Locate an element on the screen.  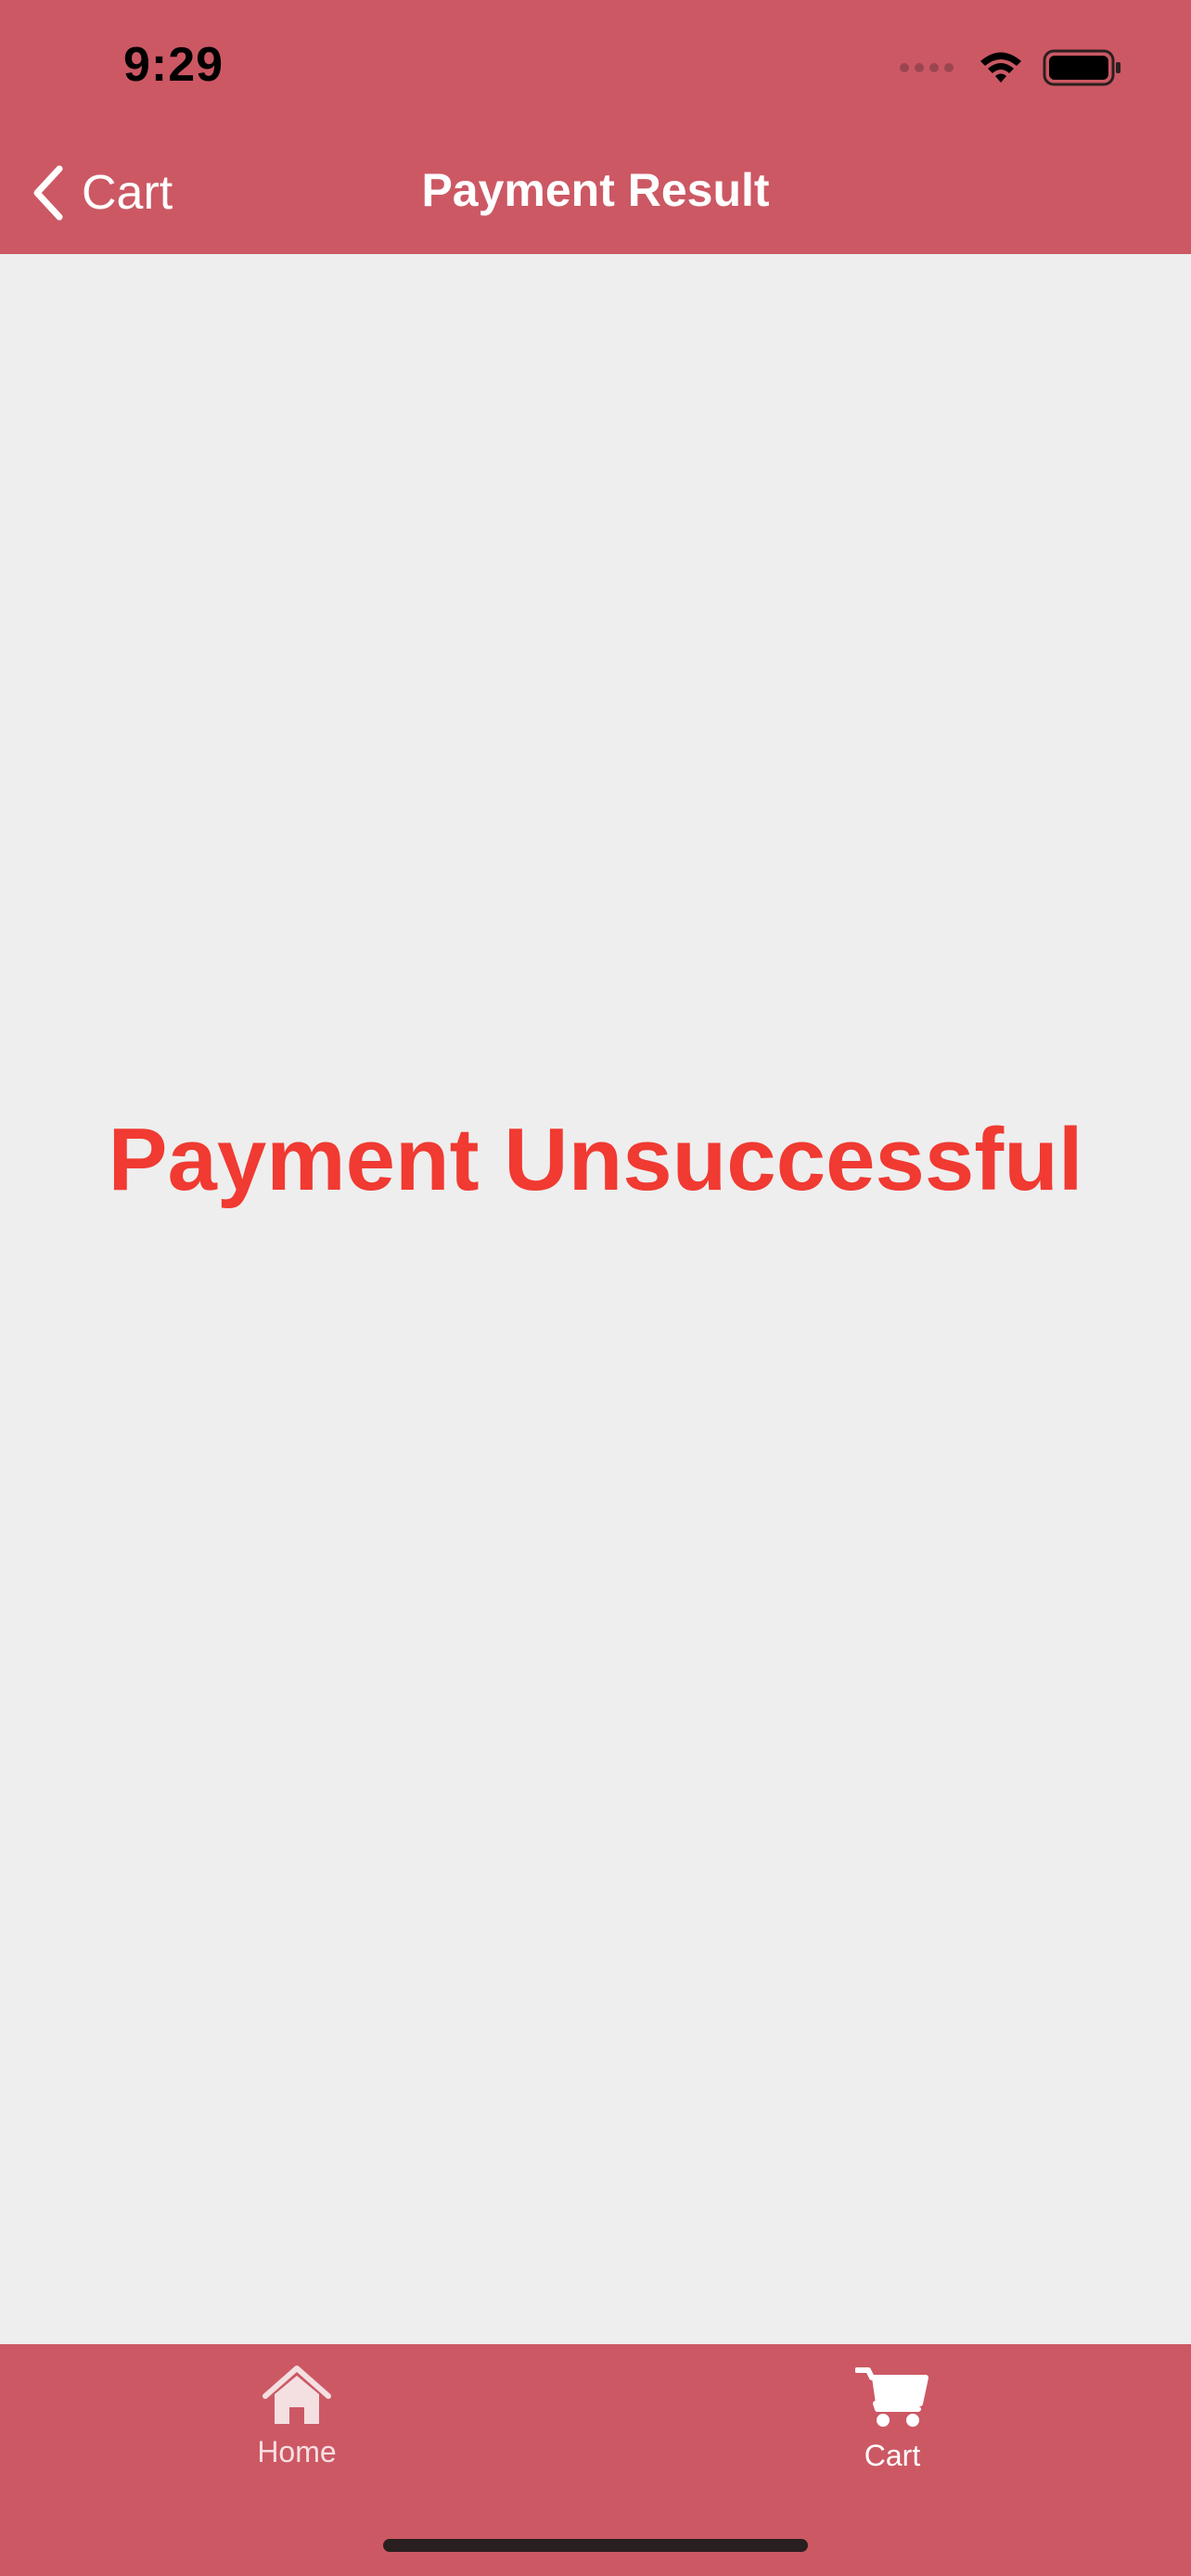
page-title: Payment Result is located at coordinates (595, 190).